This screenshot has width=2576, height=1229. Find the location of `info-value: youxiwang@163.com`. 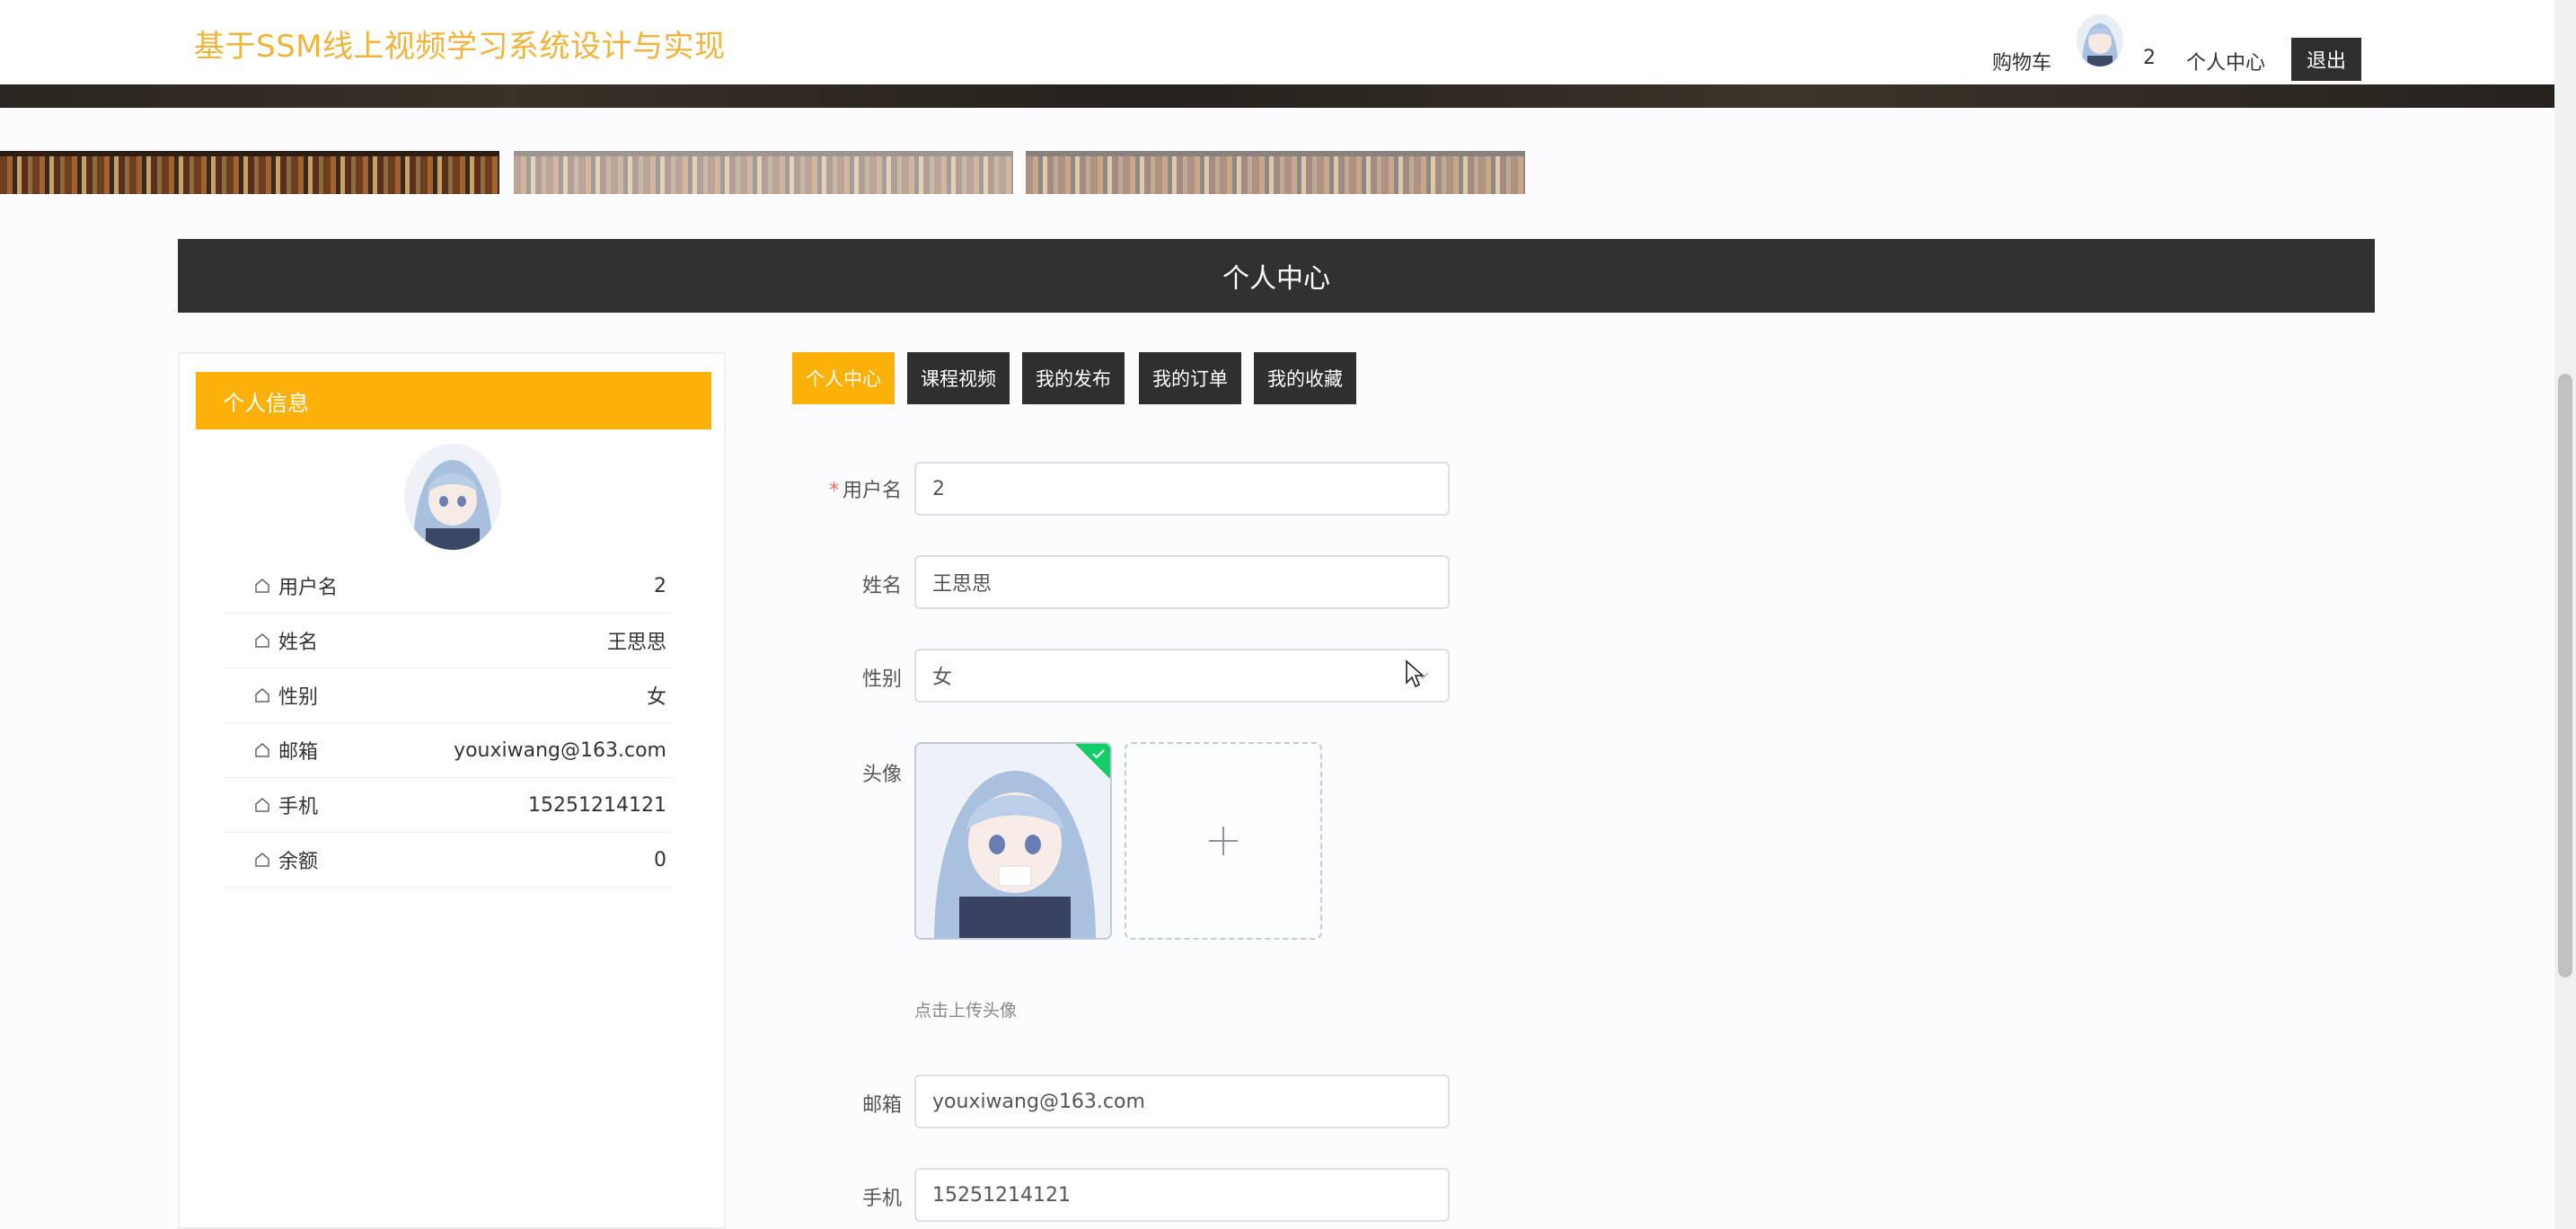

info-value: youxiwang@163.com is located at coordinates (560, 750).